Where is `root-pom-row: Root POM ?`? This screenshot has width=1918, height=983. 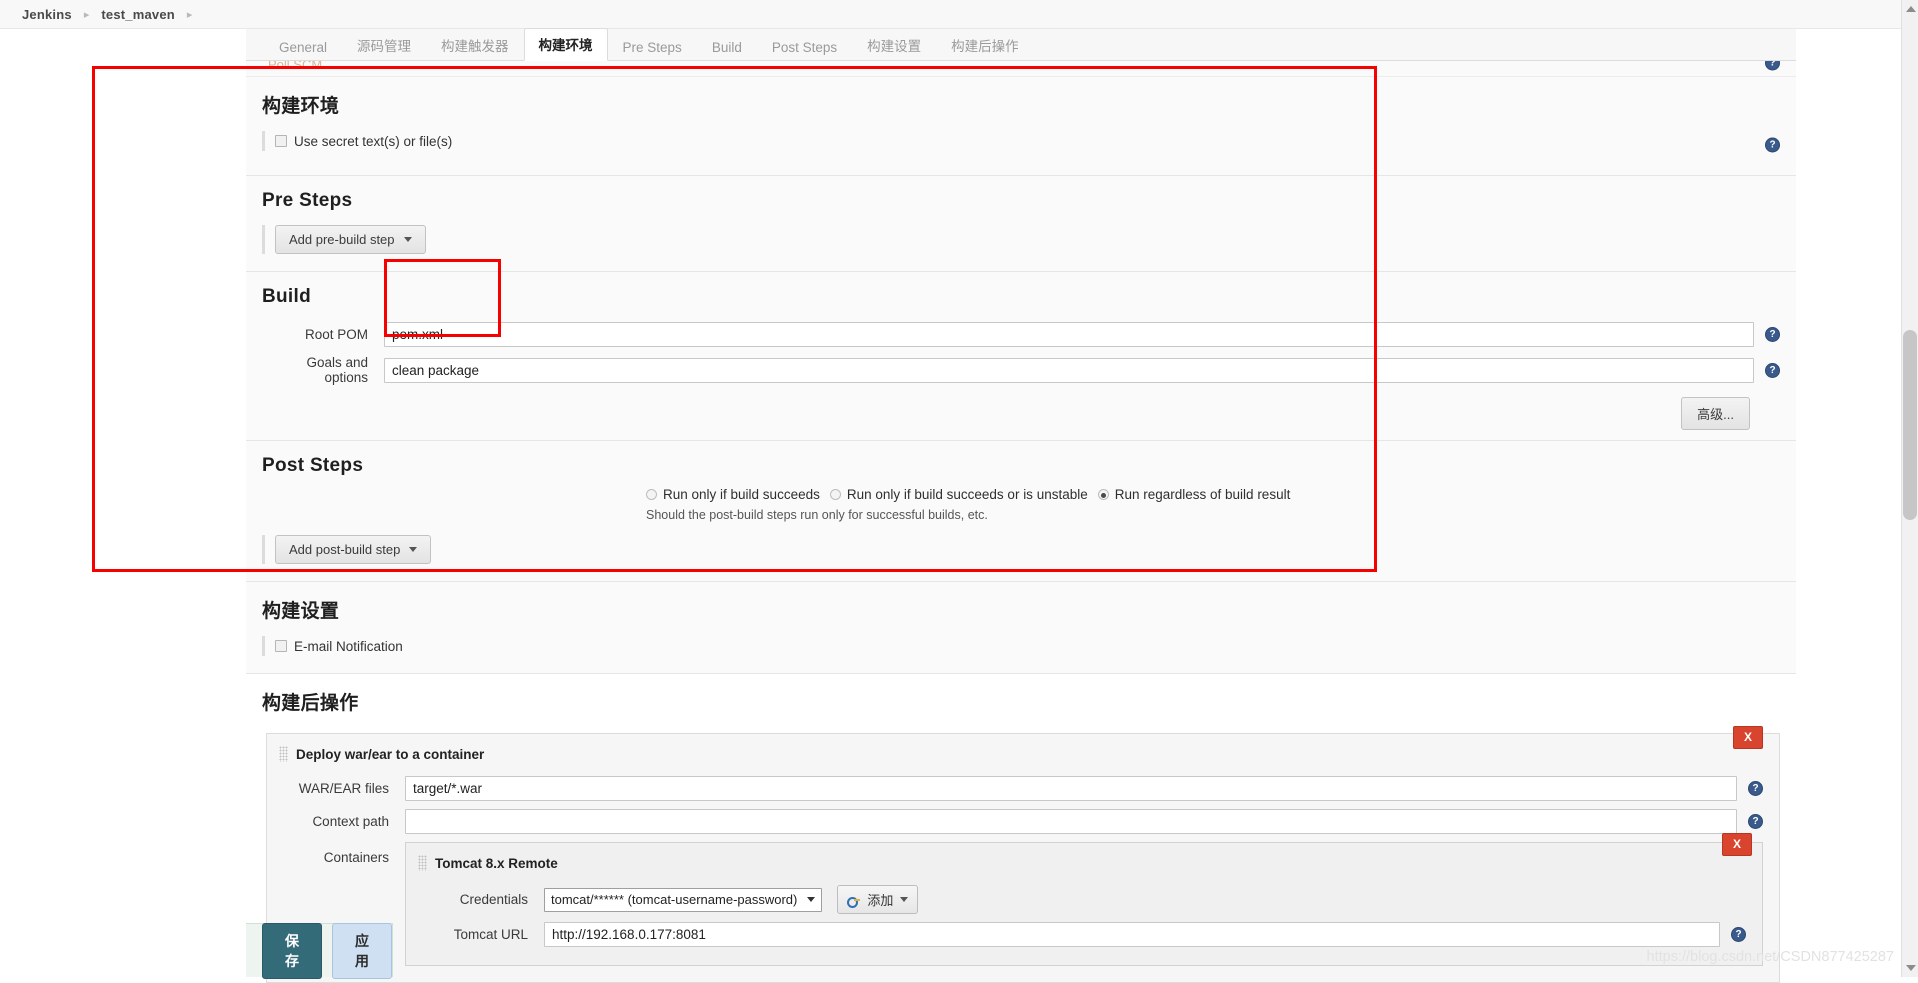 root-pom-row: Root POM ? is located at coordinates (1021, 334).